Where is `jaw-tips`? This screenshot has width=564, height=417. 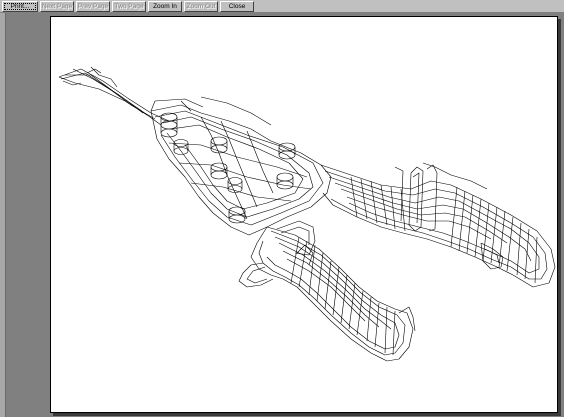
jaw-tips is located at coordinates (114, 96).